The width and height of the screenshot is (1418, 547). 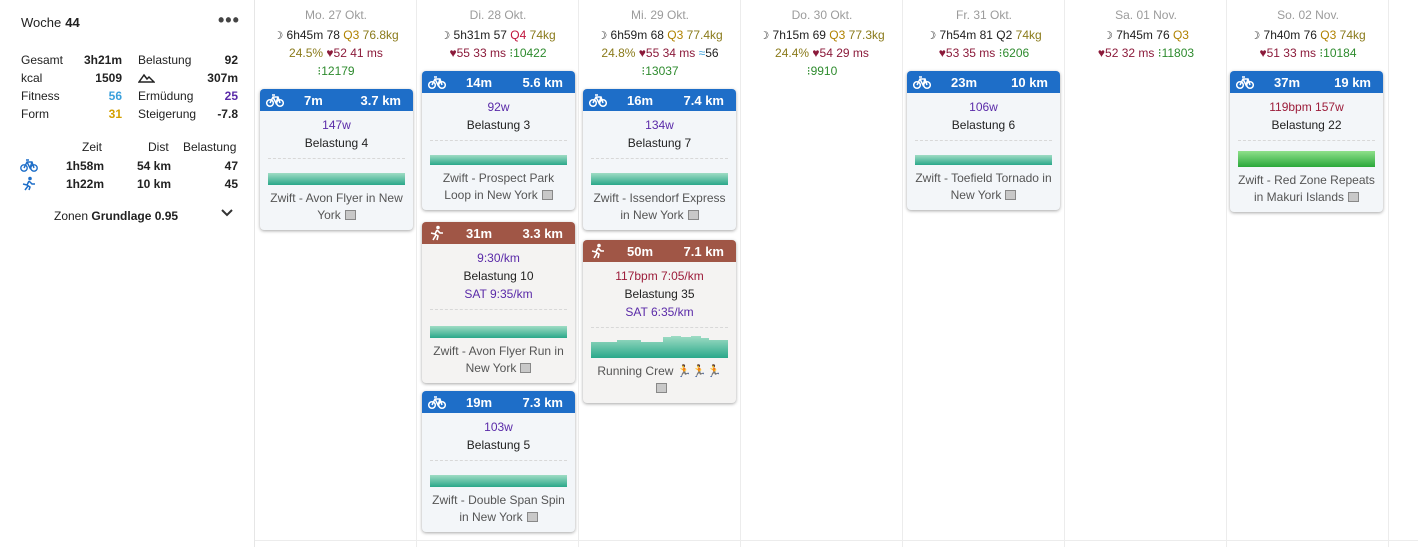 What do you see at coordinates (231, 96) in the screenshot?
I see `ermudung-value: 25` at bounding box center [231, 96].